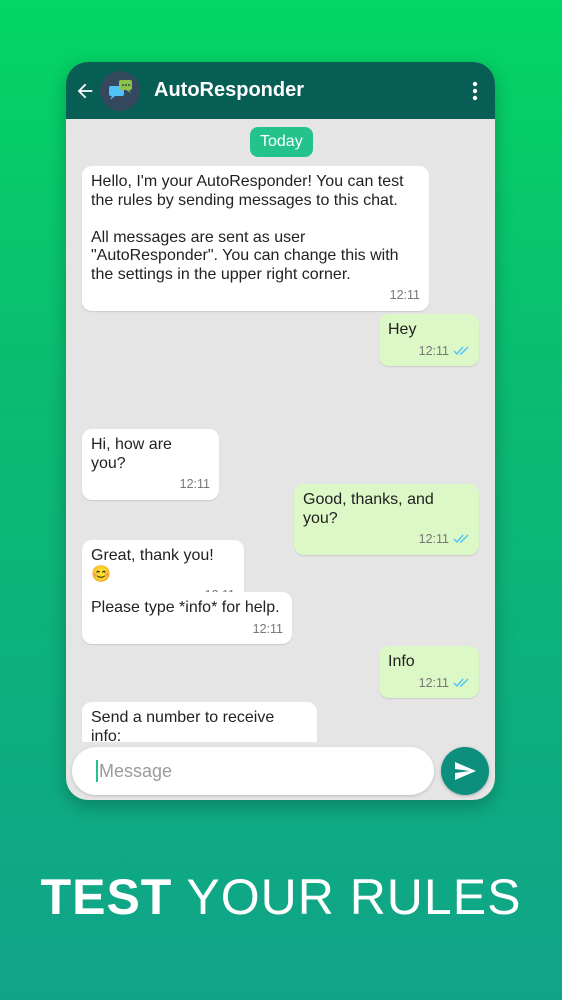 The width and height of the screenshot is (562, 1000). I want to click on message-text: Please type *info* for help., so click(185, 607).